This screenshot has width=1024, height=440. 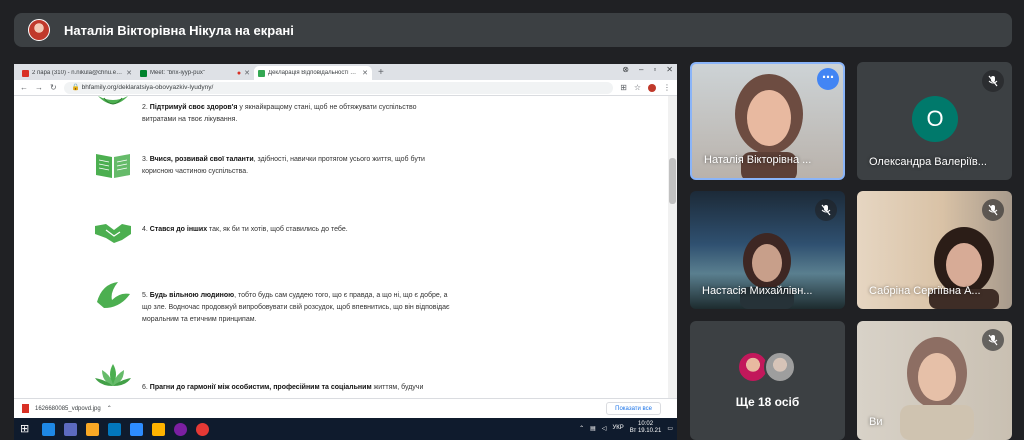 What do you see at coordinates (623, 87) in the screenshot?
I see `translate-icon: ⊞` at bounding box center [623, 87].